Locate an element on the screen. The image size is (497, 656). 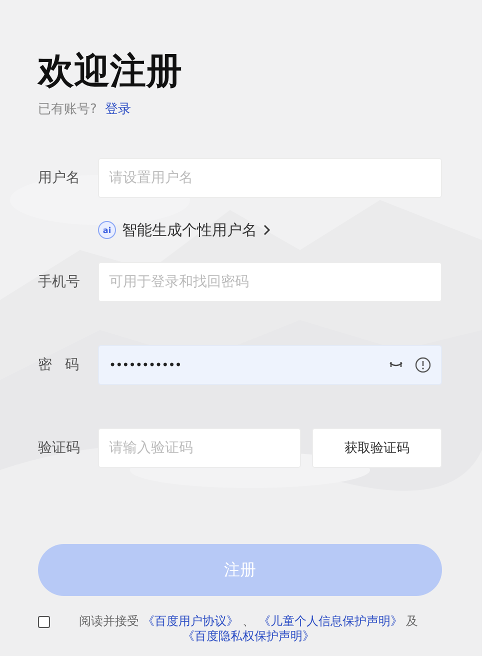
field-label: 密 码 is located at coordinates (59, 365).